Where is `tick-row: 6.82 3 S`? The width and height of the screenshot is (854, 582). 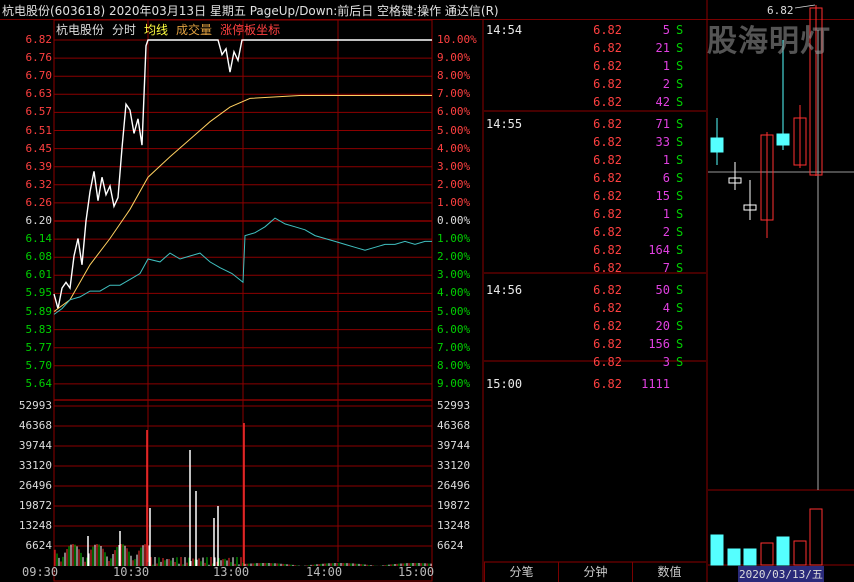 tick-row: 6.82 3 S is located at coordinates (595, 362).